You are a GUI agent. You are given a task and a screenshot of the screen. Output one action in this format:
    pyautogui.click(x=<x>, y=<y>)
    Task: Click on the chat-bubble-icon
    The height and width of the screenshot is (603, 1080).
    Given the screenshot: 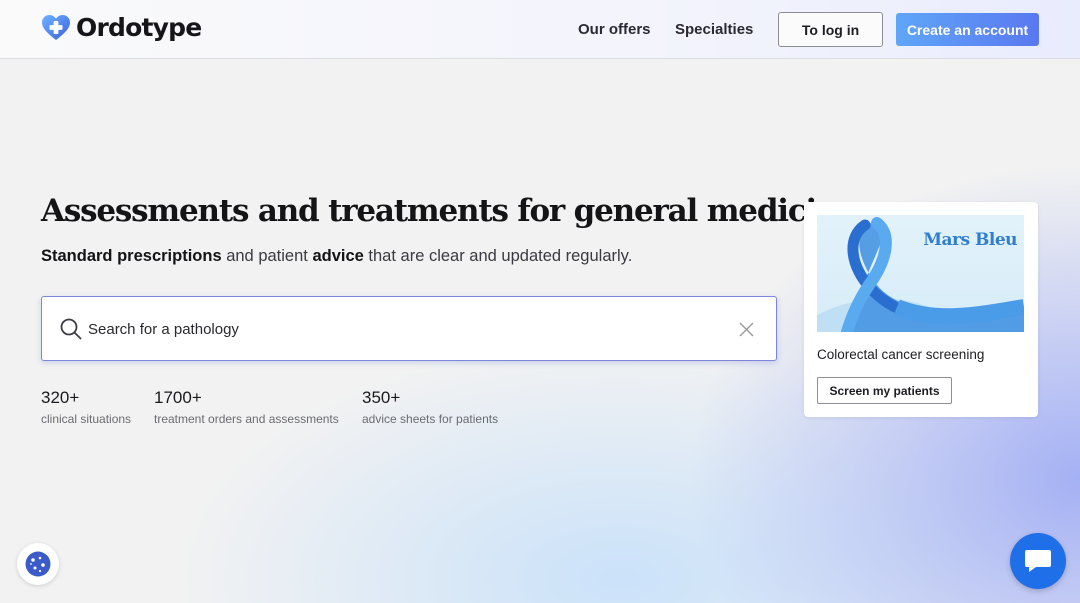 What is the action you would take?
    pyautogui.click(x=1038, y=561)
    